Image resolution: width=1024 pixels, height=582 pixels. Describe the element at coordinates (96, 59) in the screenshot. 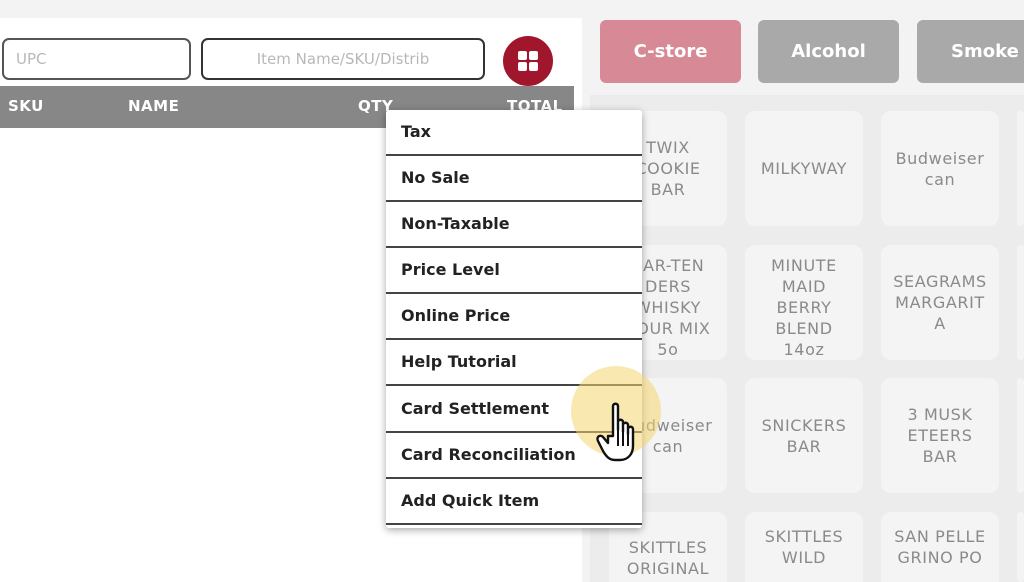

I see `upc-search-input` at that location.